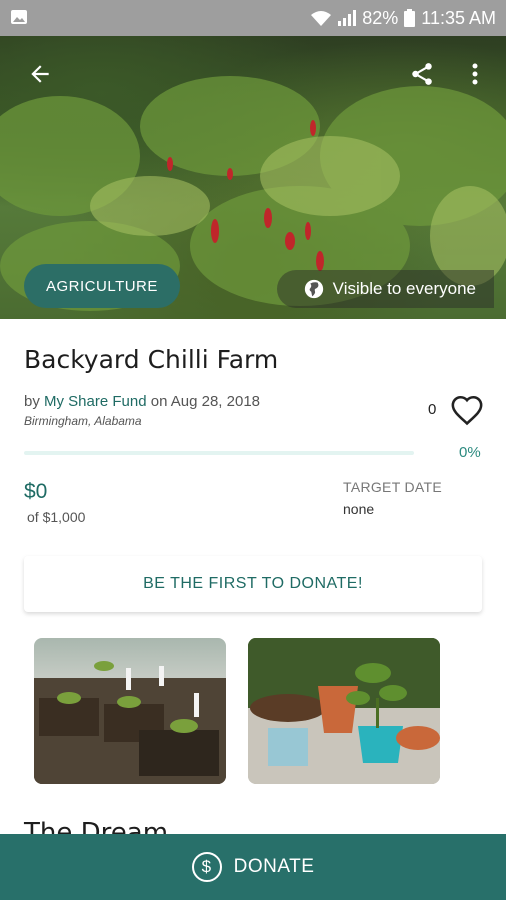 The width and height of the screenshot is (506, 900). Describe the element at coordinates (380, 17) in the screenshot. I see `battery-percent: 82%` at that location.